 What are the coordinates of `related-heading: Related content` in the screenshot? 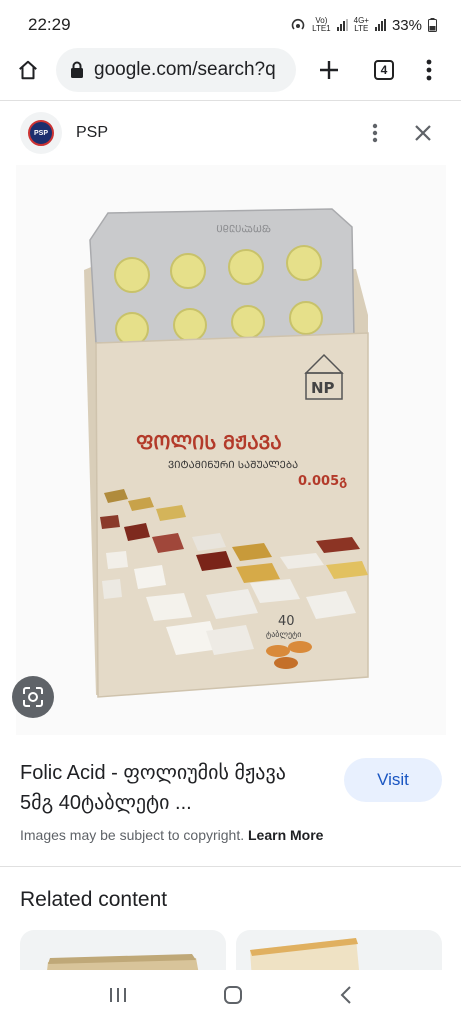 It's located at (94, 899).